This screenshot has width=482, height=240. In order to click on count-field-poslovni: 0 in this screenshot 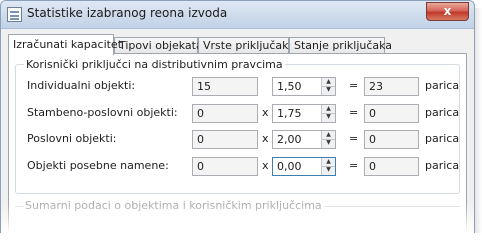, I will do `click(225, 139)`.